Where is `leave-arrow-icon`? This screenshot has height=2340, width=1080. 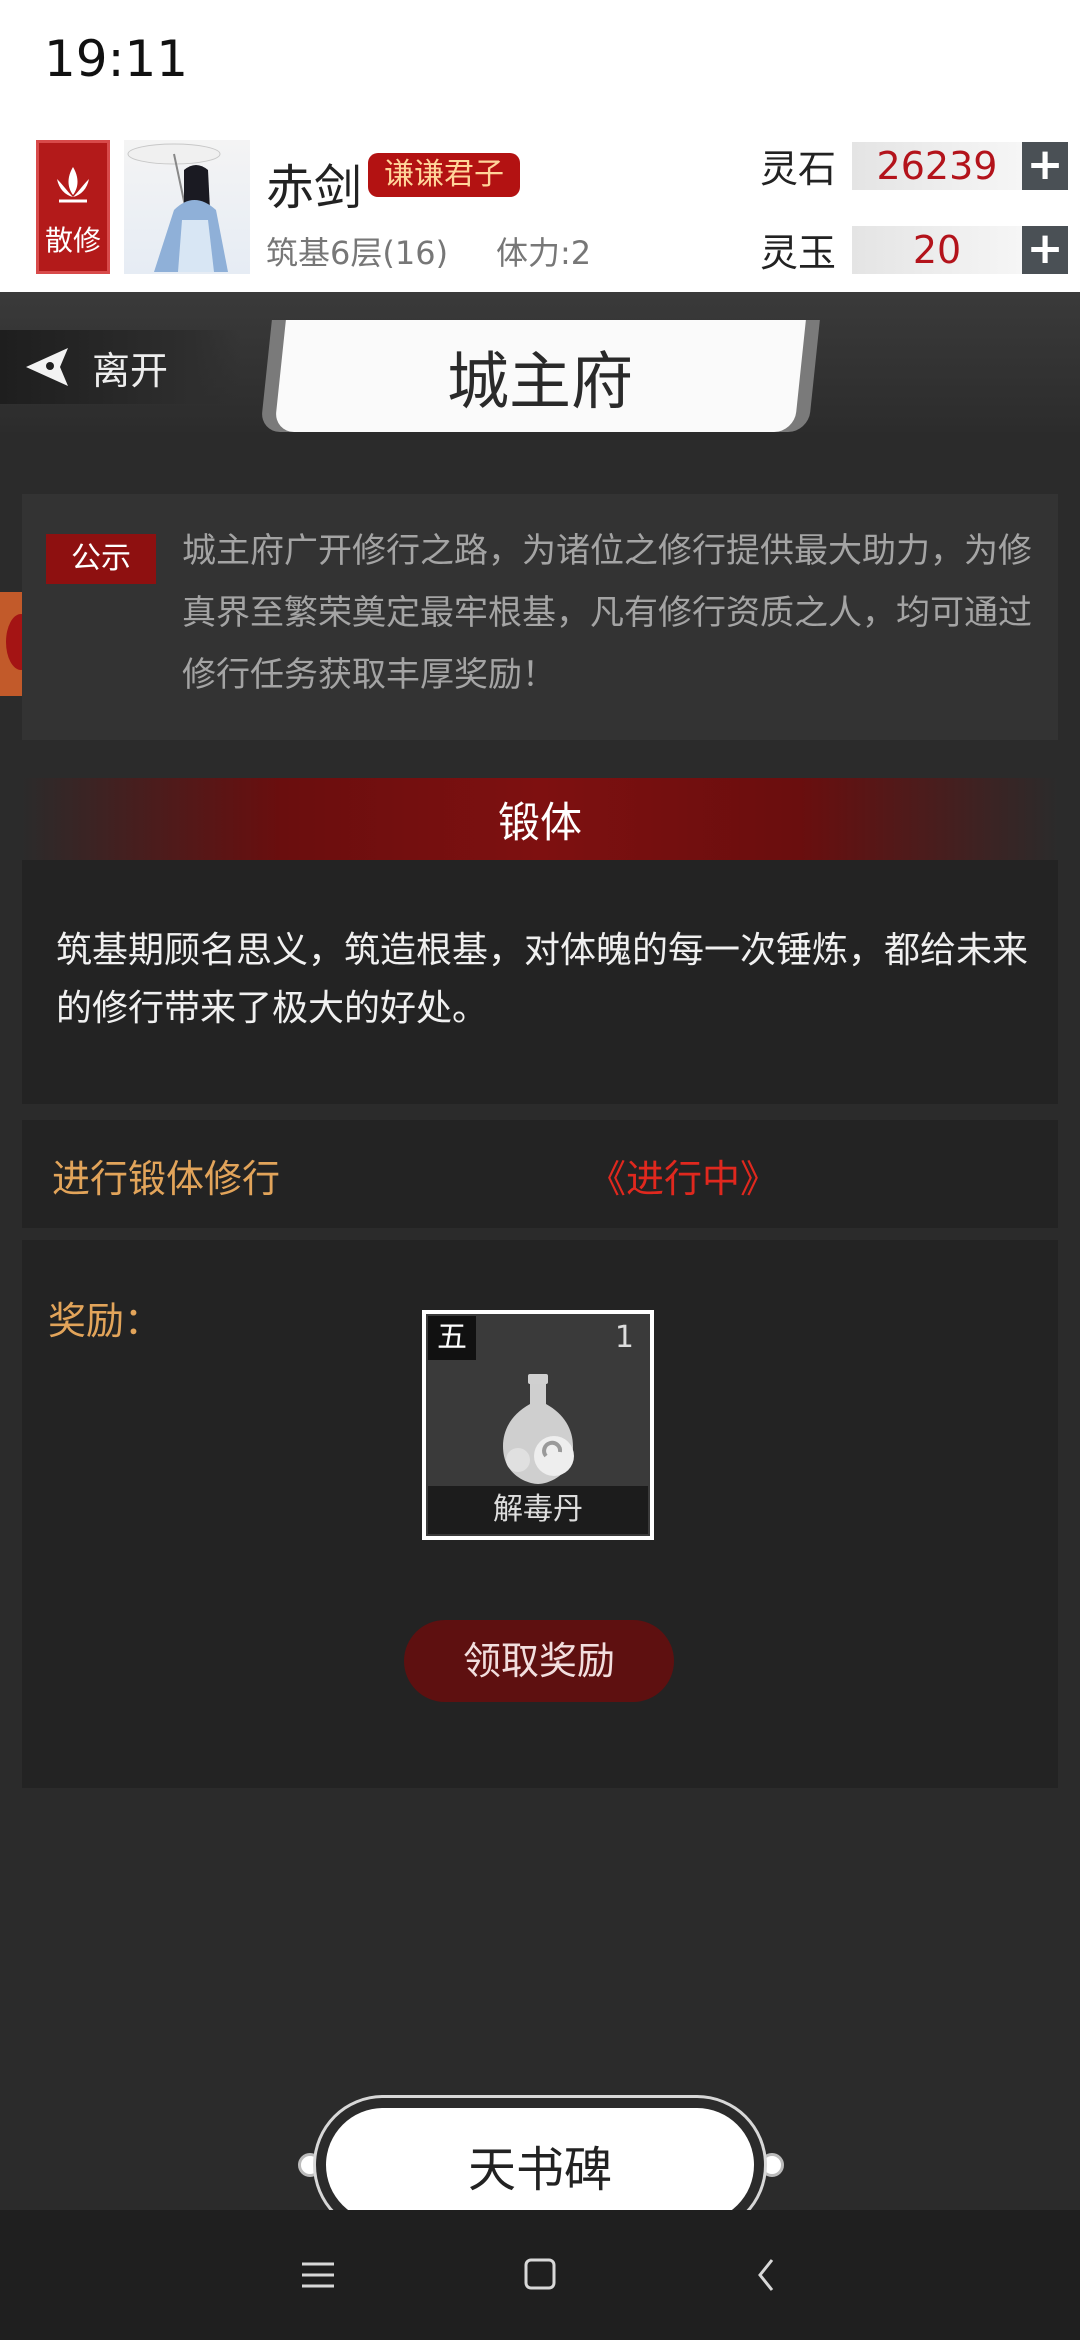 leave-arrow-icon is located at coordinates (47, 367).